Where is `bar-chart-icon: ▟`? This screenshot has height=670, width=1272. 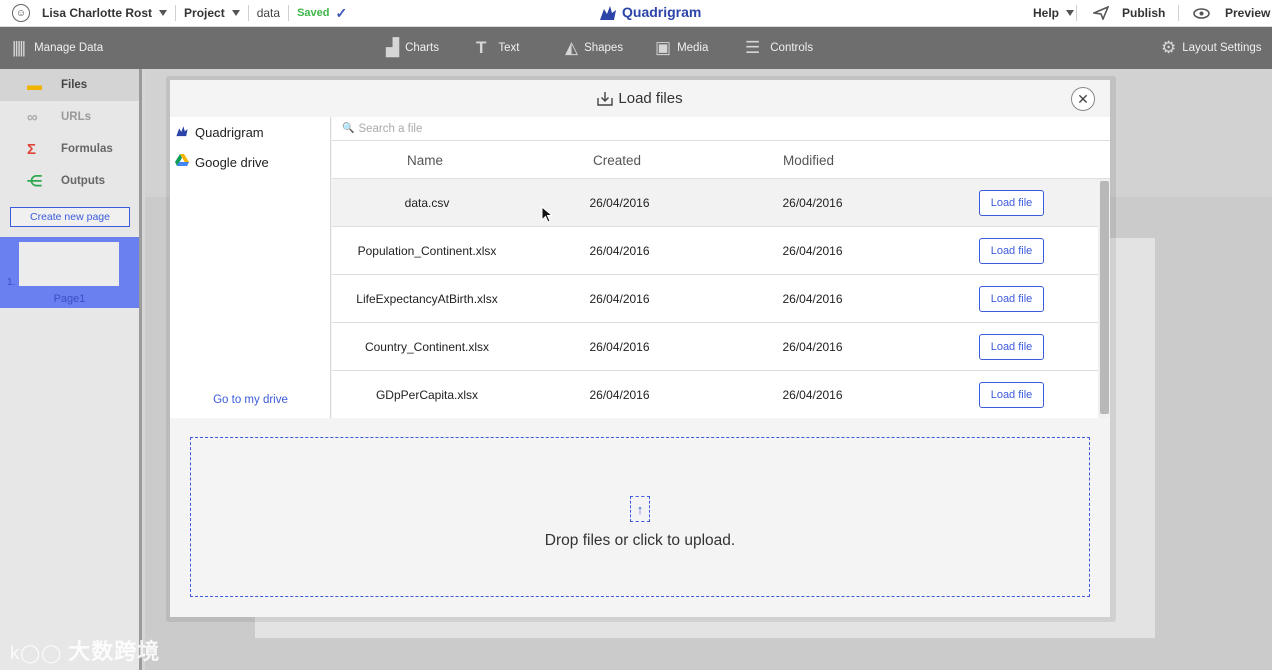 bar-chart-icon: ▟ is located at coordinates (393, 47).